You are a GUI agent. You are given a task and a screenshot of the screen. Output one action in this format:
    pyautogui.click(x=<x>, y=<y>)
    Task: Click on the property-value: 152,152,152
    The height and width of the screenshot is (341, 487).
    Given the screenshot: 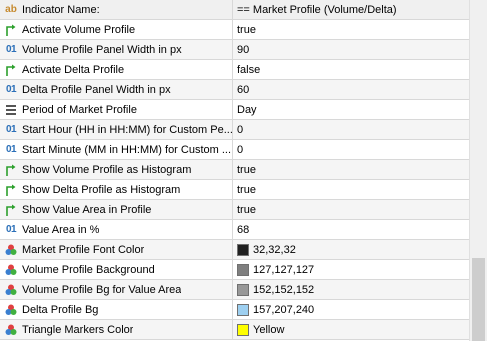 What is the action you would take?
    pyautogui.click(x=284, y=289)
    